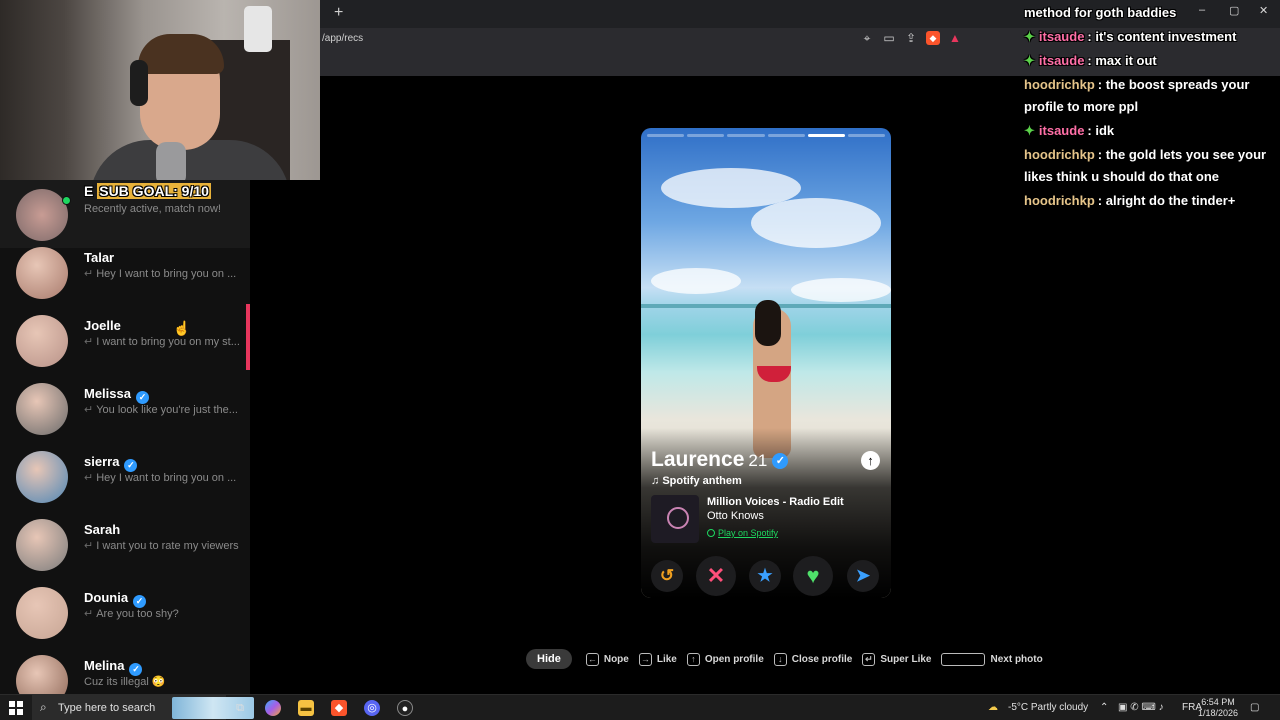  What do you see at coordinates (372, 708) in the screenshot?
I see `discord-icon: ◎` at bounding box center [372, 708].